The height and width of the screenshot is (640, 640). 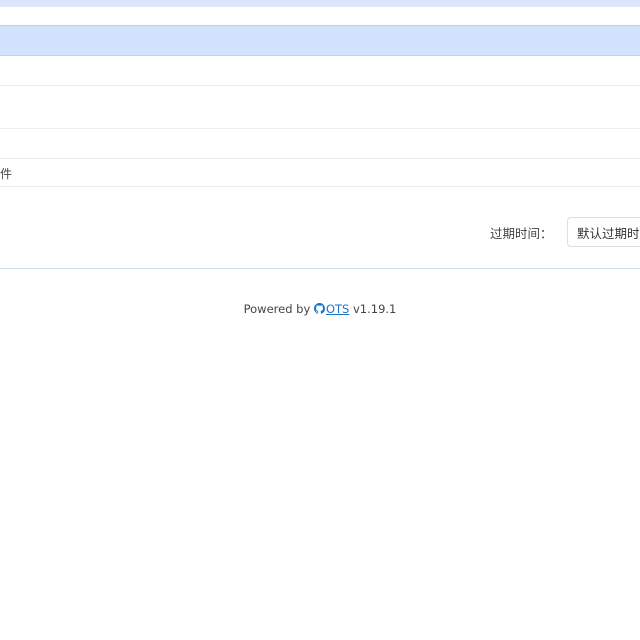 What do you see at coordinates (320, 173) in the screenshot?
I see `form-row: 件` at bounding box center [320, 173].